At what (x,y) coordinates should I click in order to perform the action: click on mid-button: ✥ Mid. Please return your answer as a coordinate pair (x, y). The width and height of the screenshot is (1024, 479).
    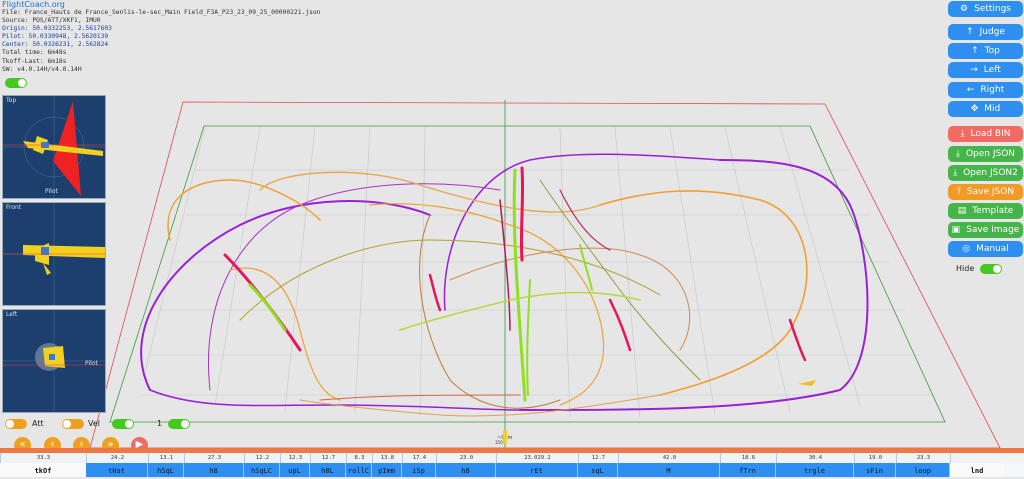
    Looking at the image, I should click on (985, 109).